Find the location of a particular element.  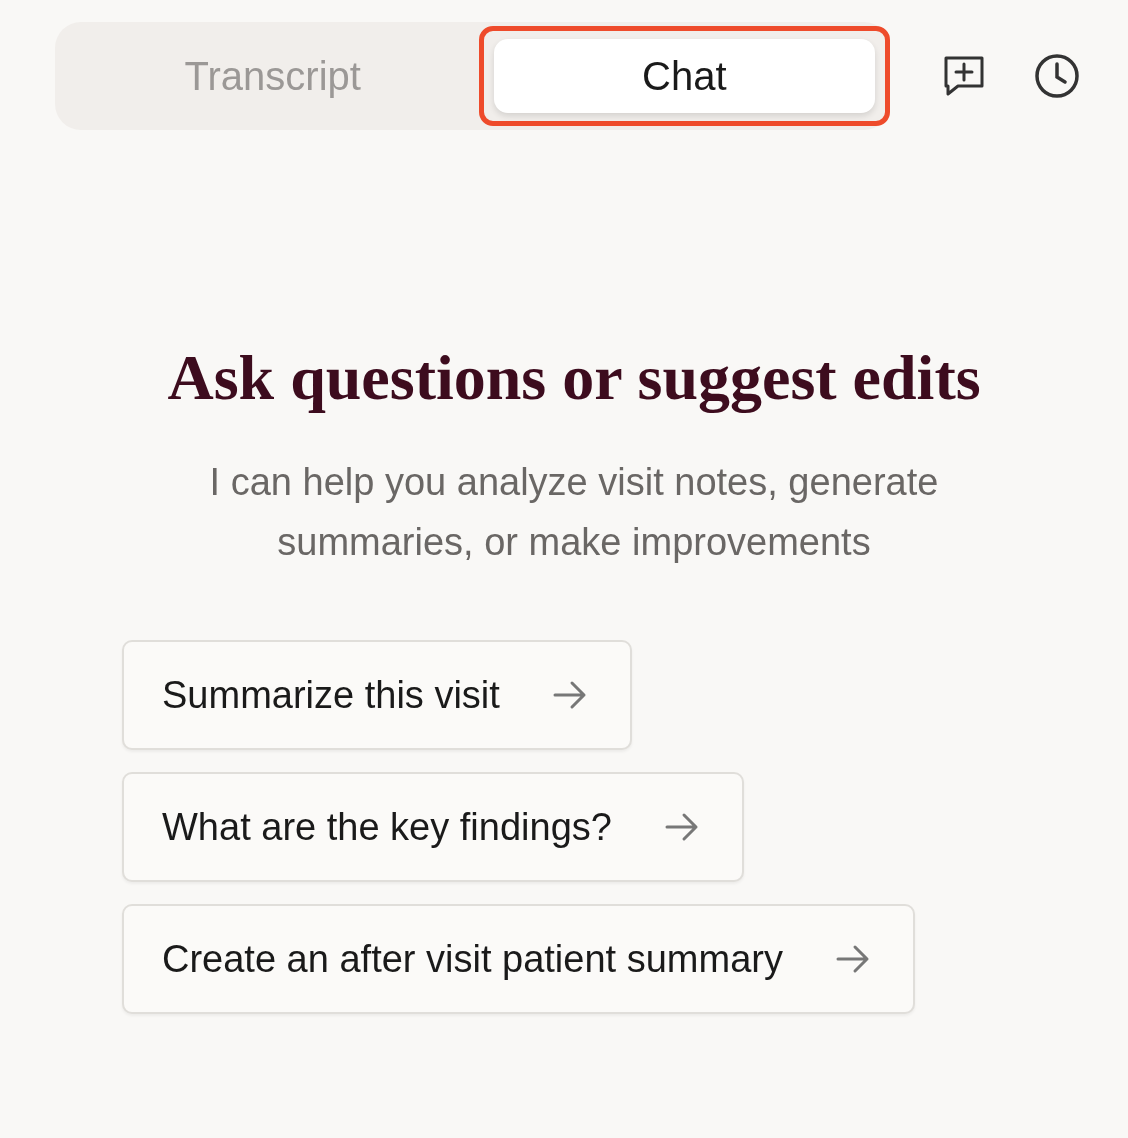

suggestion-button: Summarize this visit is located at coordinates (377, 695).